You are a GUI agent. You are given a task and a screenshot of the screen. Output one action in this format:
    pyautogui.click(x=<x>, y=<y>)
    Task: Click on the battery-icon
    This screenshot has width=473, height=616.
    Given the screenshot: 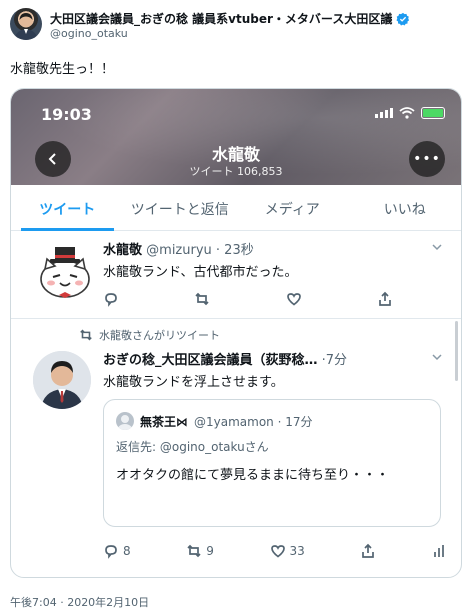 What is the action you would take?
    pyautogui.click(x=433, y=113)
    